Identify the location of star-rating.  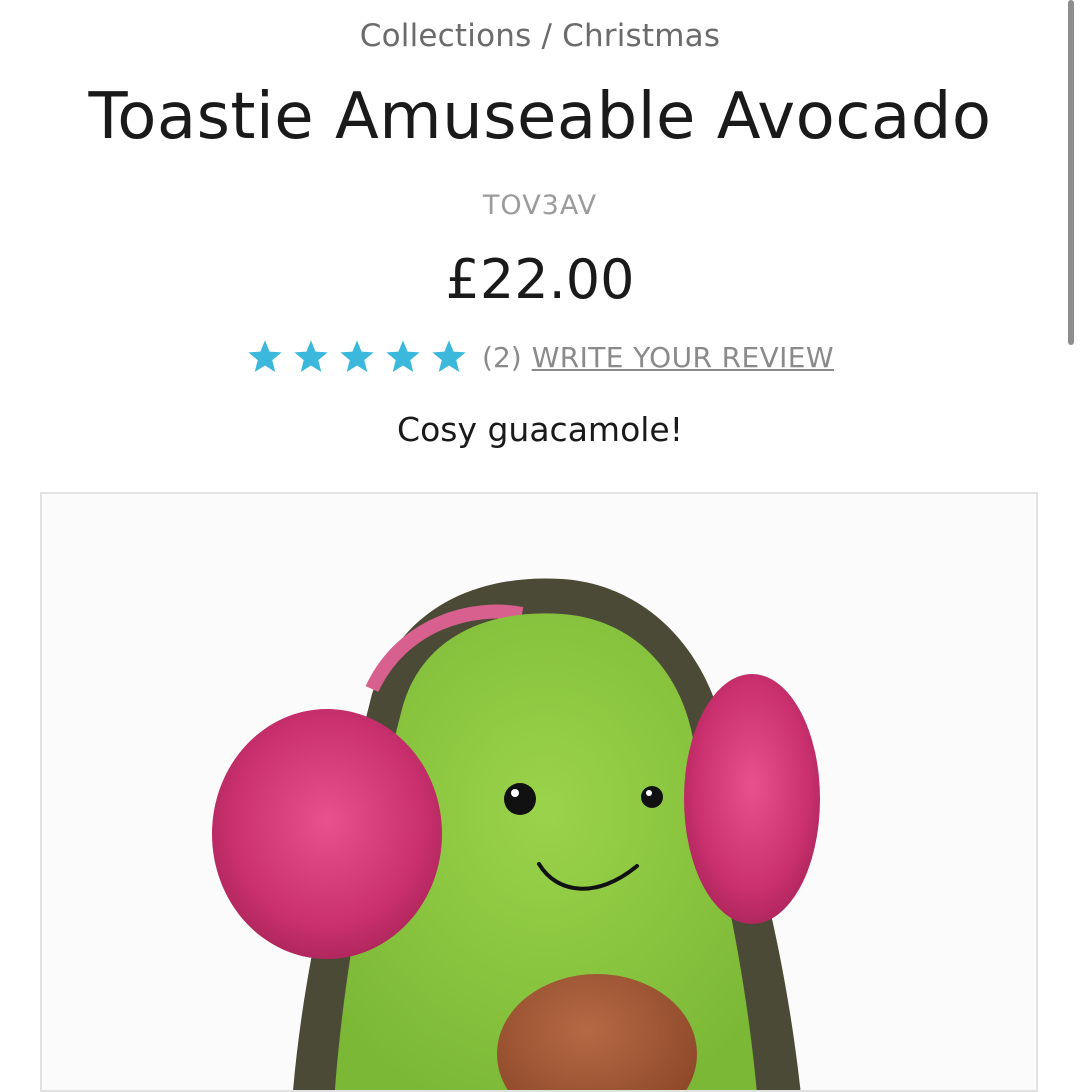
(357, 357).